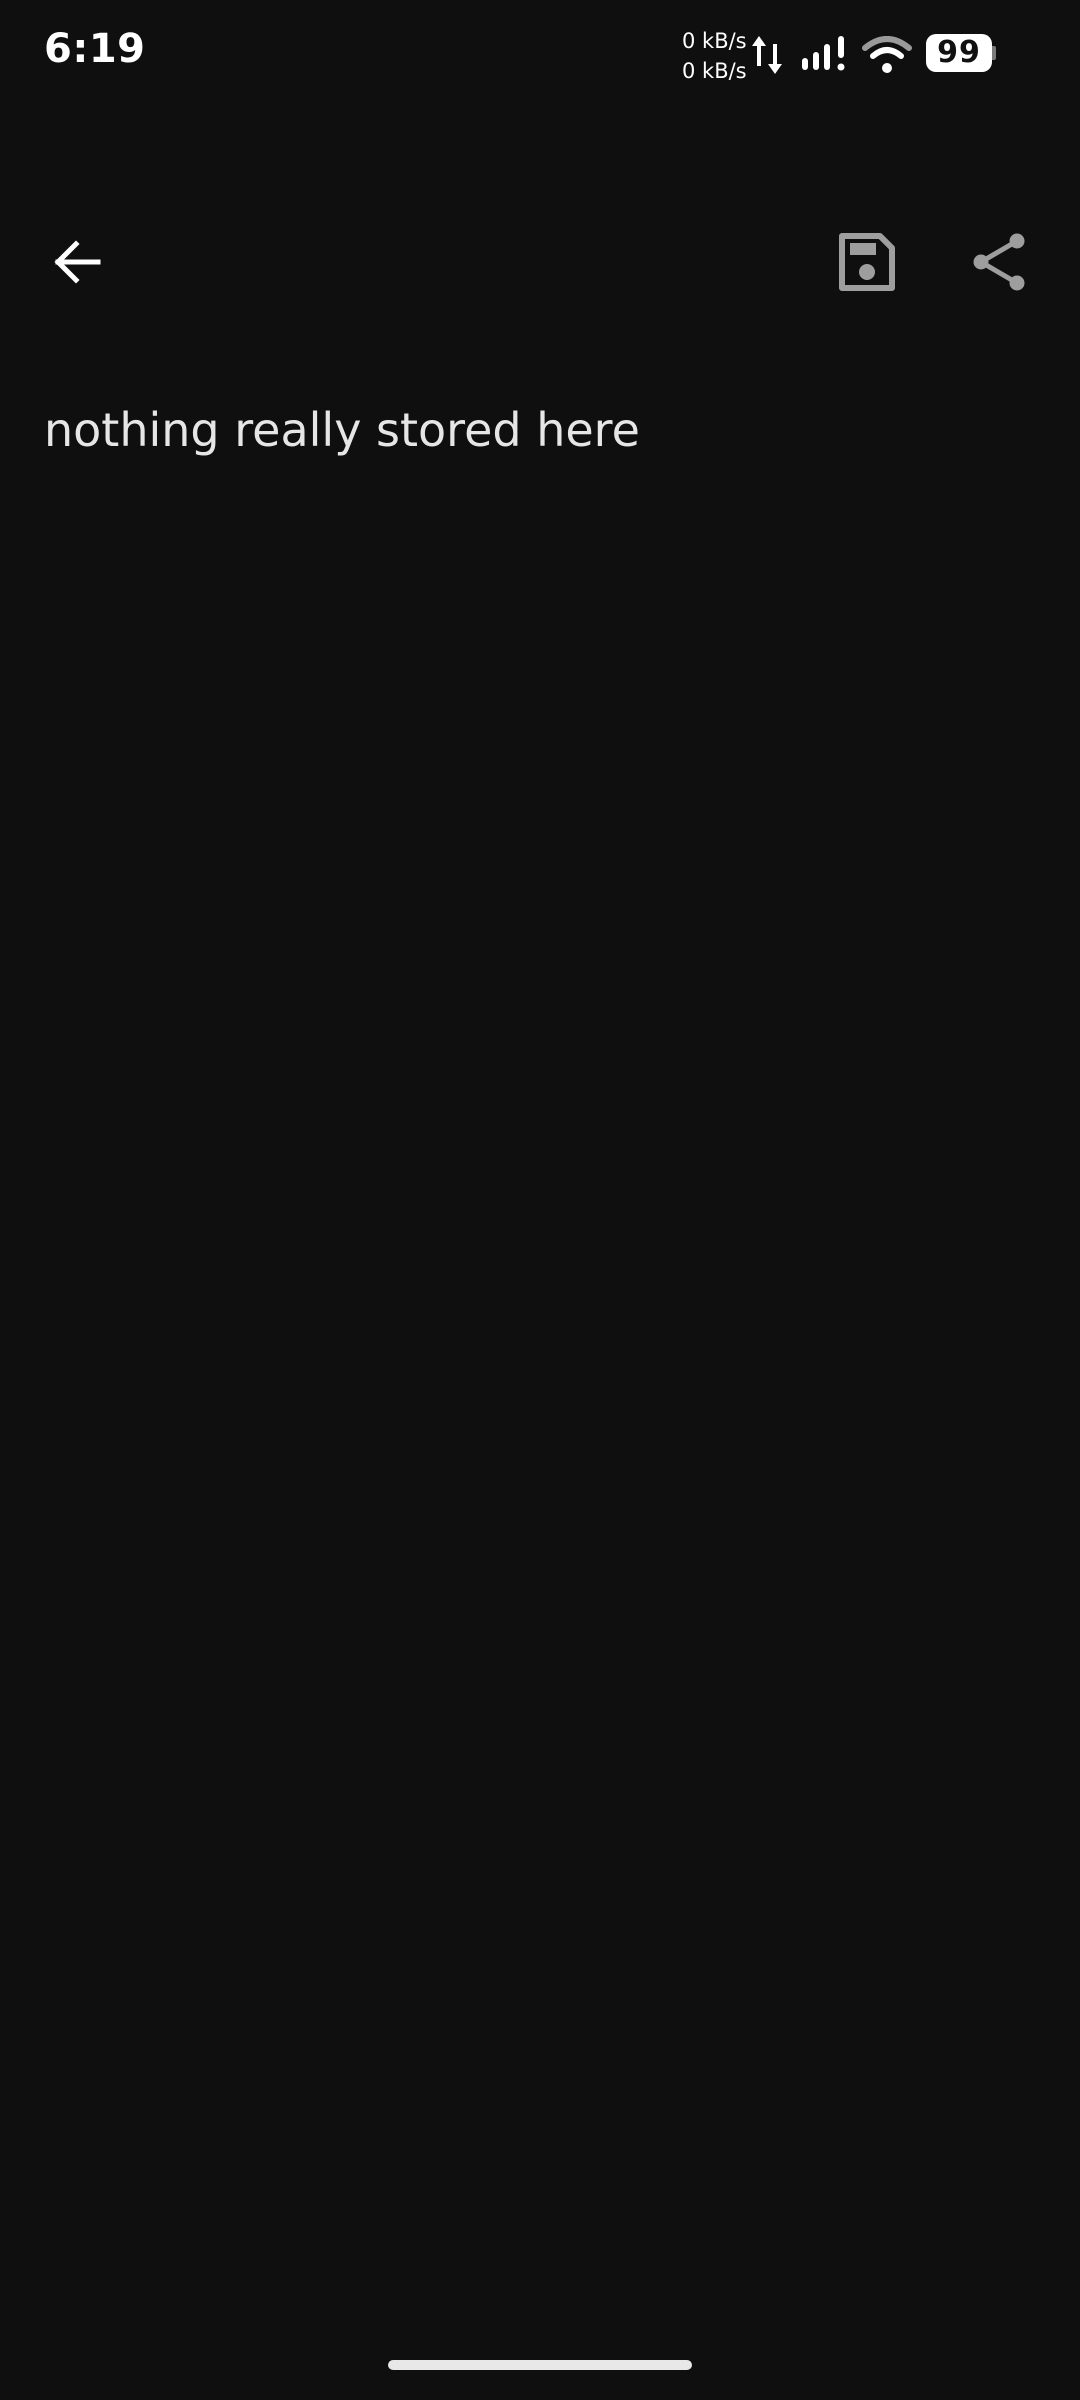 The image size is (1080, 2400). I want to click on battery-level: 99, so click(959, 52).